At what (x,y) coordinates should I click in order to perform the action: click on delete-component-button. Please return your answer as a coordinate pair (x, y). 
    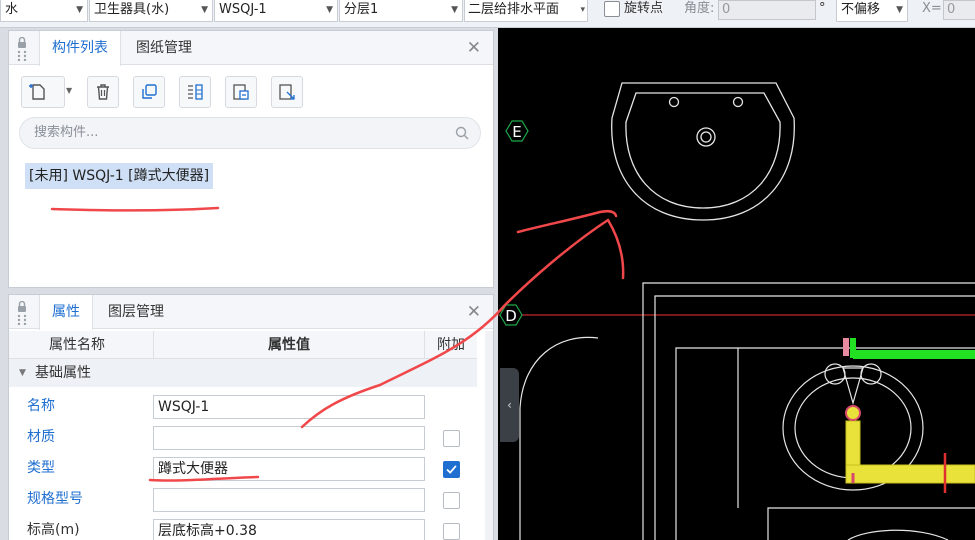
    Looking at the image, I should click on (103, 92).